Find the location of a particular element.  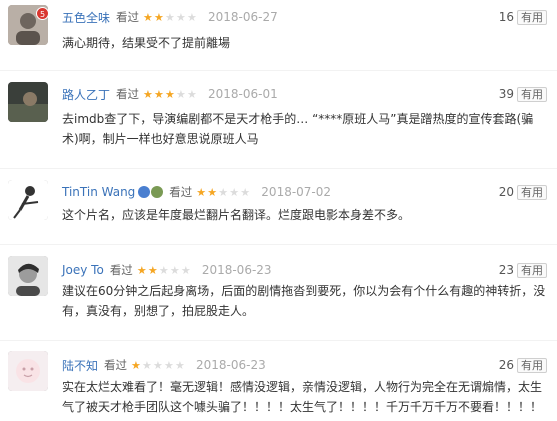

username-link: Joey To is located at coordinates (83, 270).